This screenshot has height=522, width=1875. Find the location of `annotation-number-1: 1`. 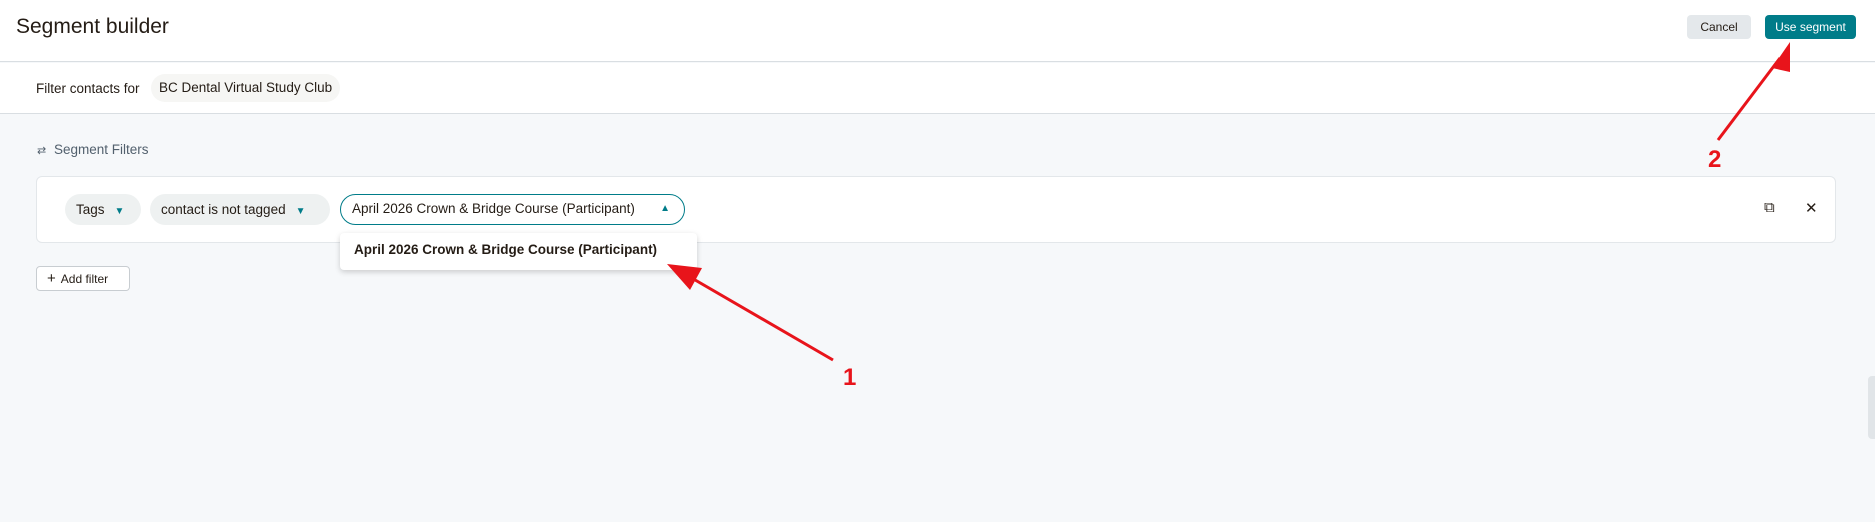

annotation-number-1: 1 is located at coordinates (850, 377).